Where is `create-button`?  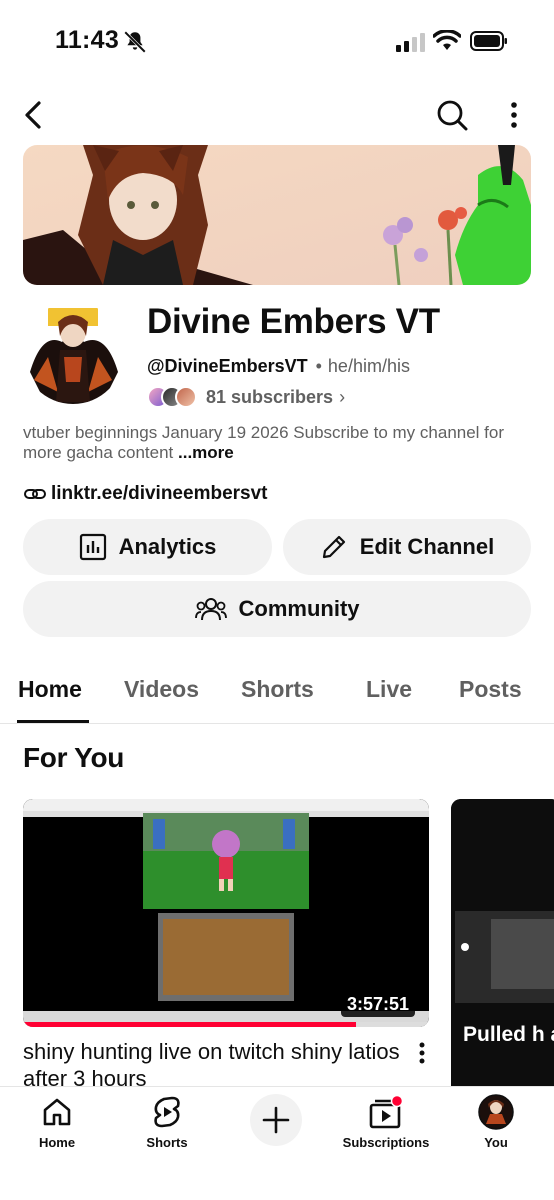
create-button is located at coordinates (276, 1120).